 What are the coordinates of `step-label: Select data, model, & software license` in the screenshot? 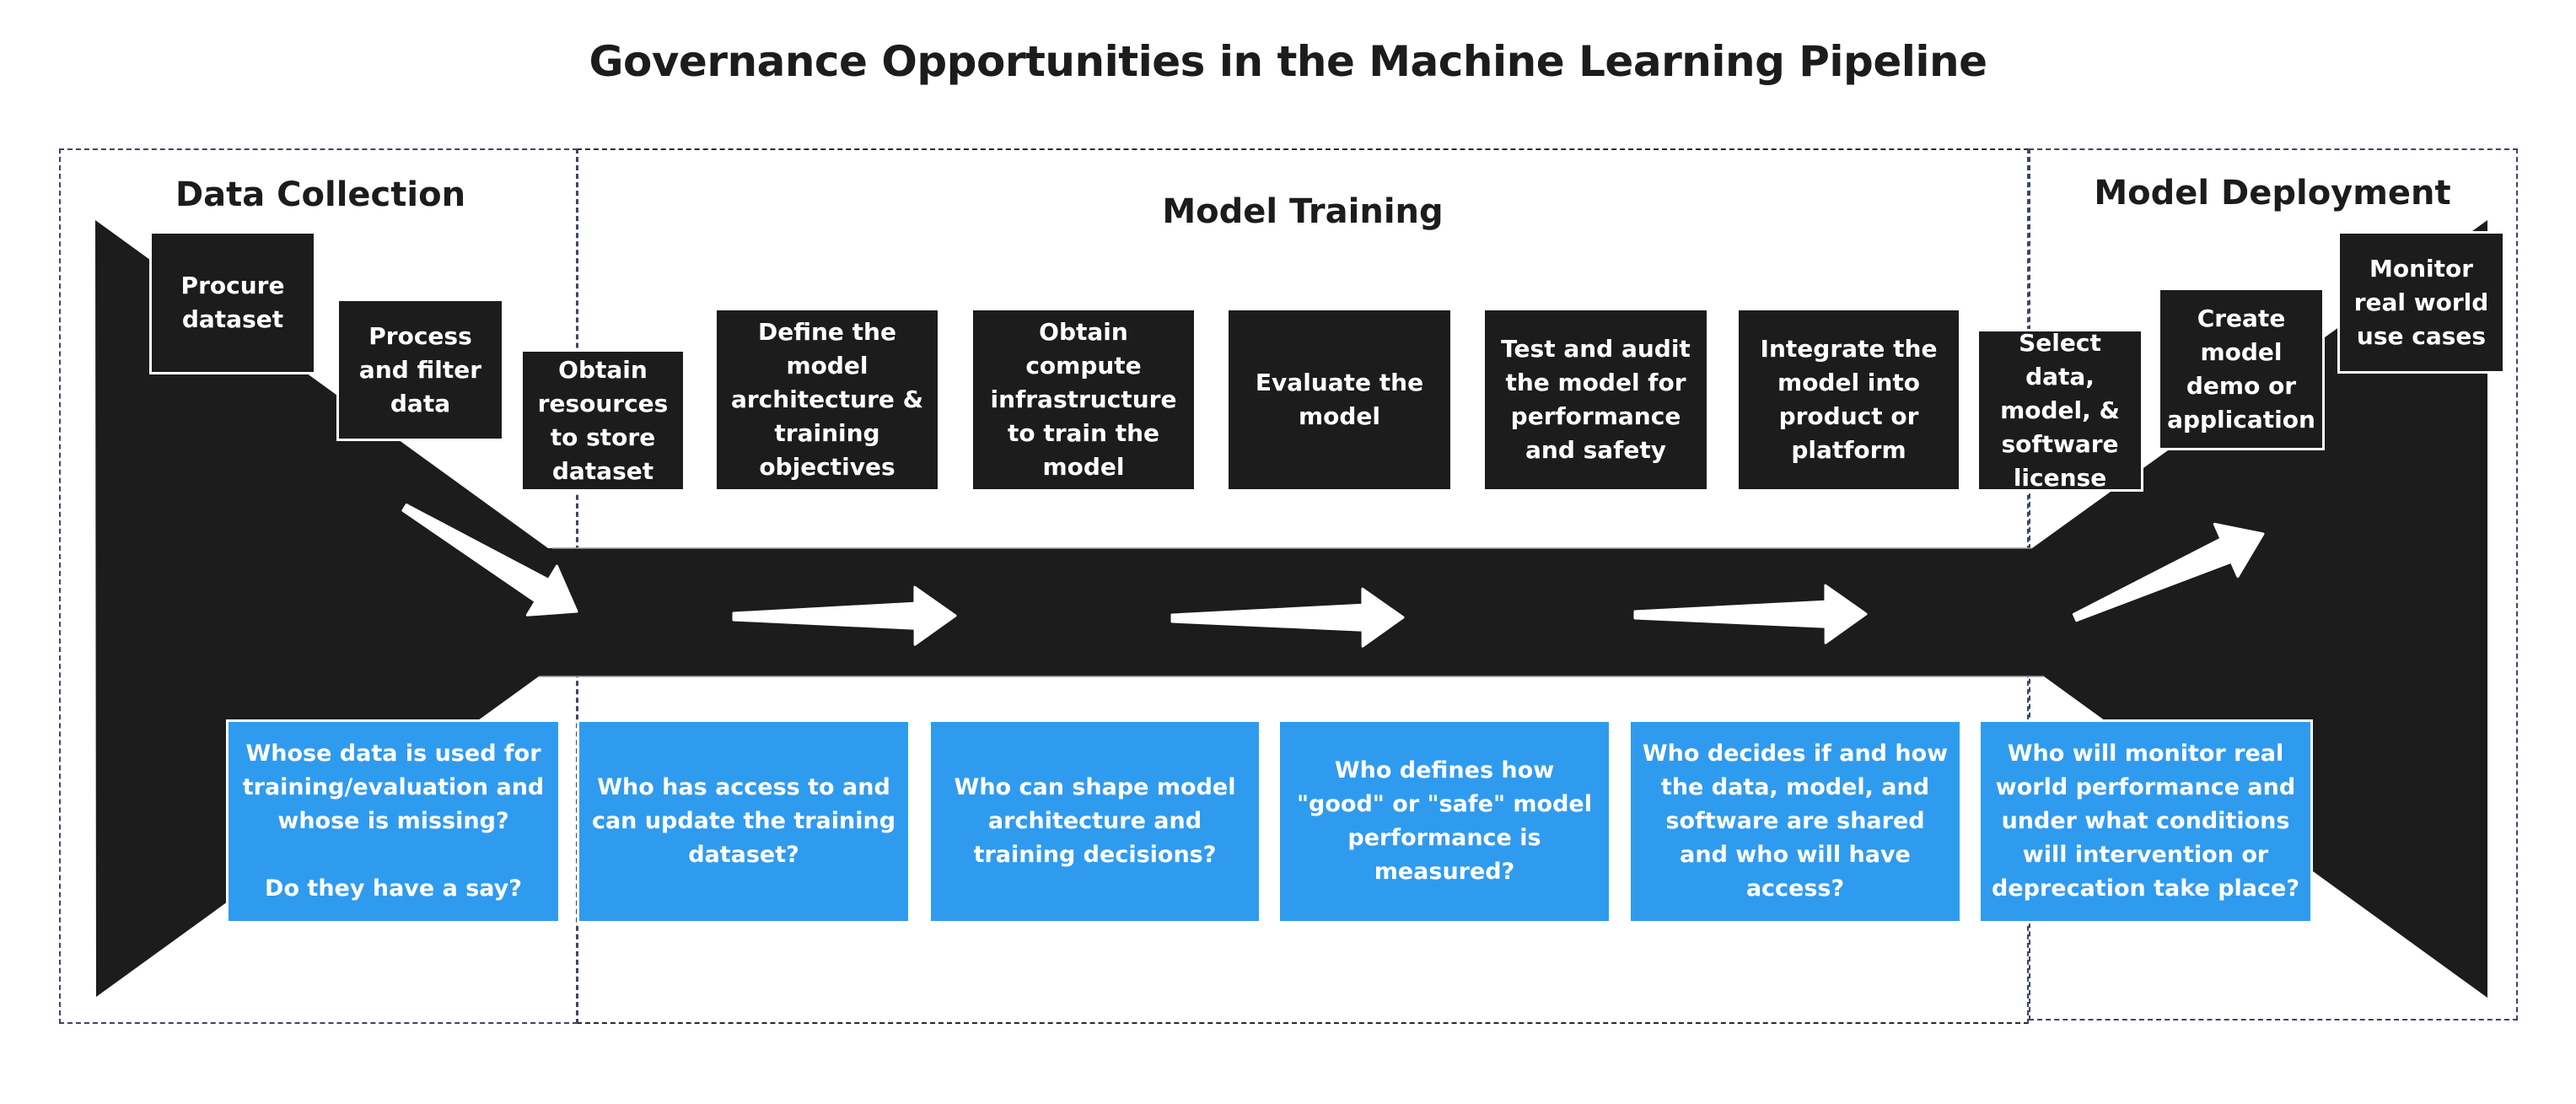 It's located at (2060, 410).